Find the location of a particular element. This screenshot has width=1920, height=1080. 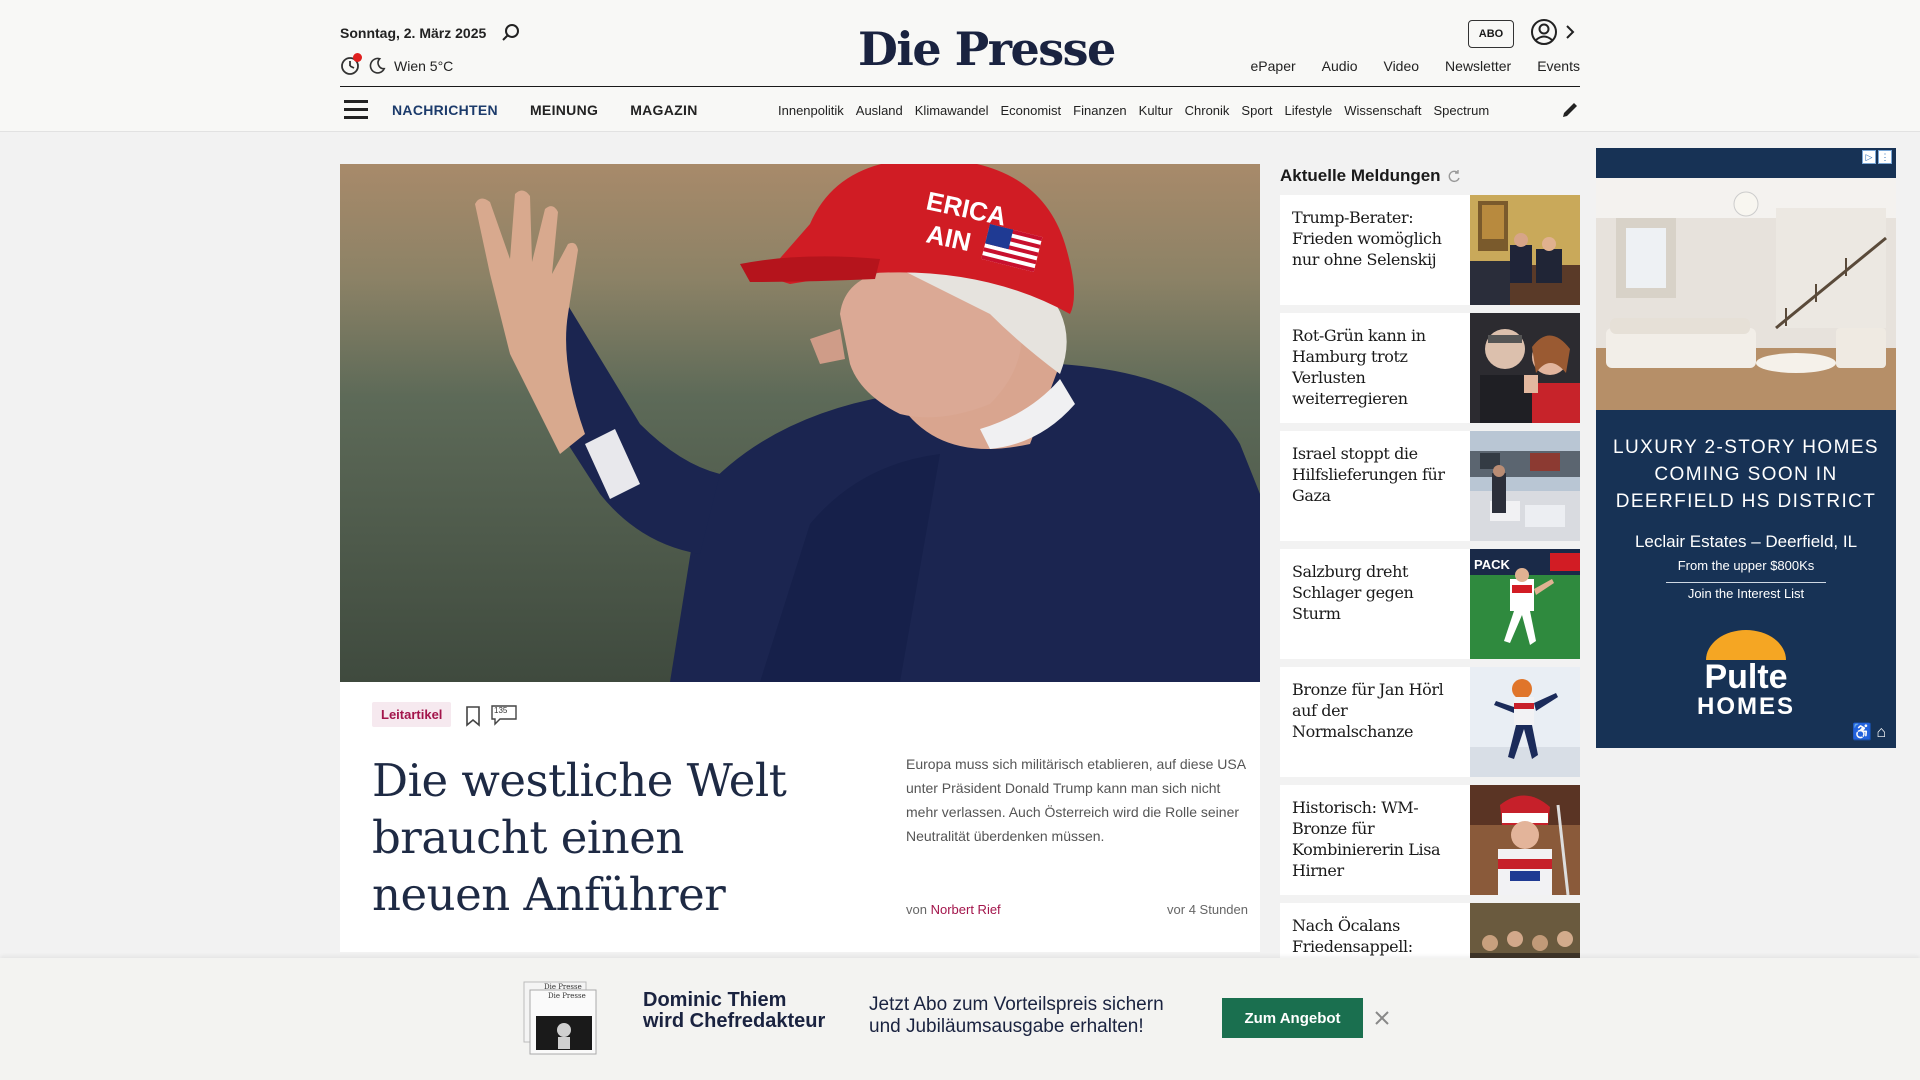

site-logo: Die Presse is located at coordinates (987, 49).